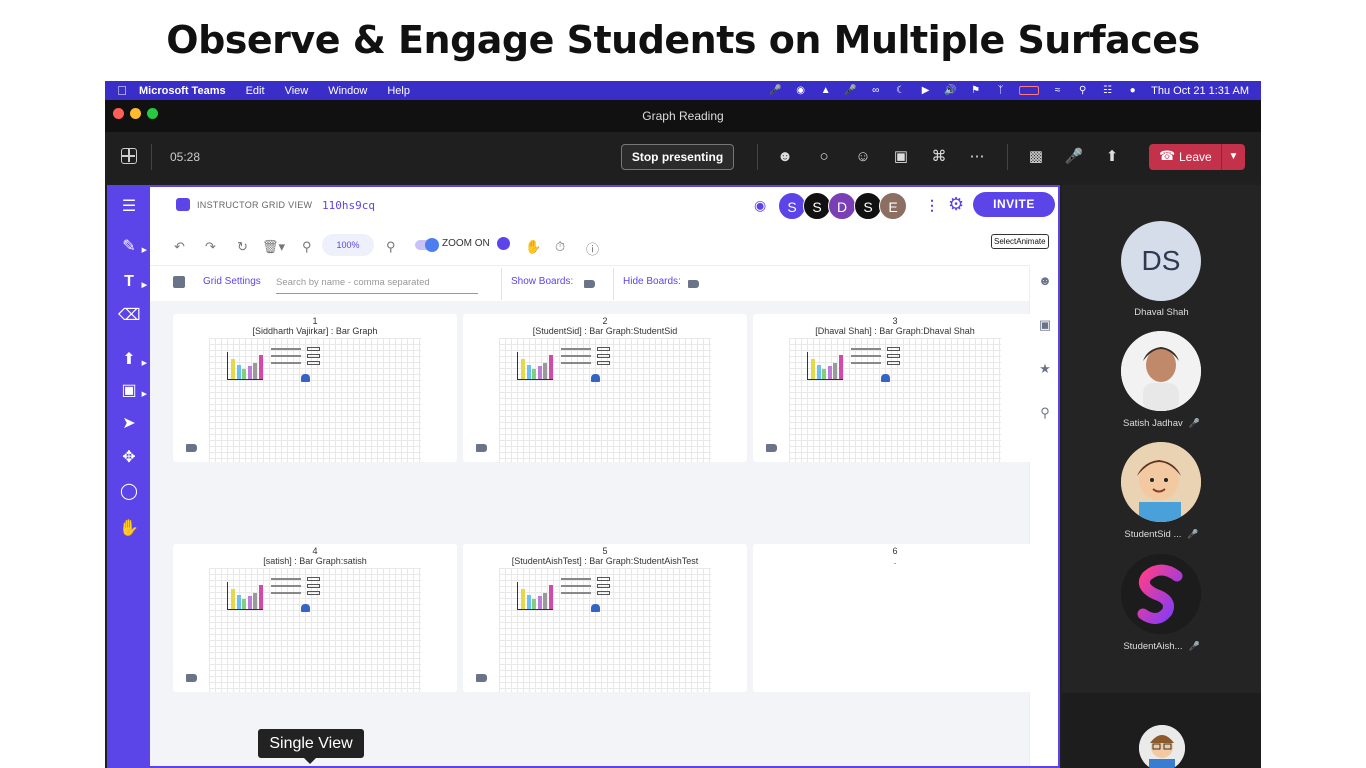 This screenshot has width=1366, height=768. Describe the element at coordinates (182, 91) in the screenshot. I see `menu-app-name: Microsoft Teams` at that location.